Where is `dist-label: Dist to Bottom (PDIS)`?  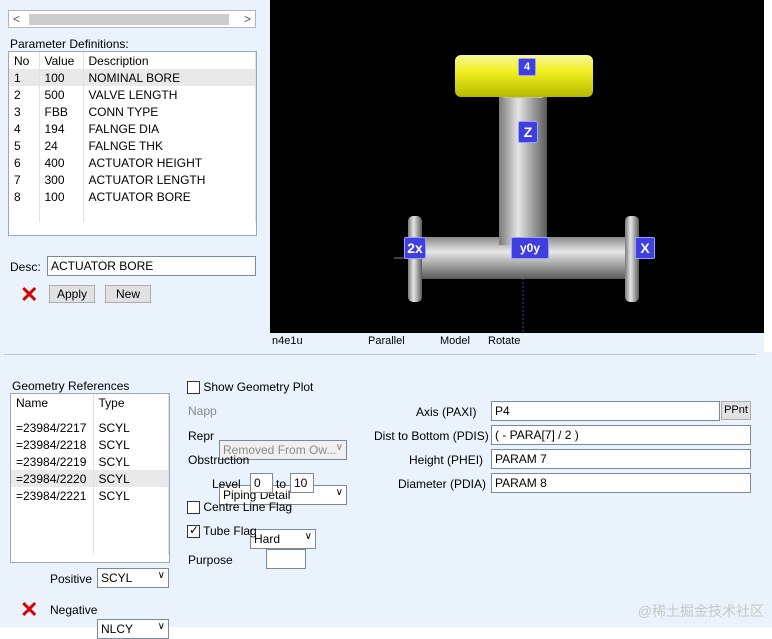 dist-label: Dist to Bottom (PDIS) is located at coordinates (431, 436).